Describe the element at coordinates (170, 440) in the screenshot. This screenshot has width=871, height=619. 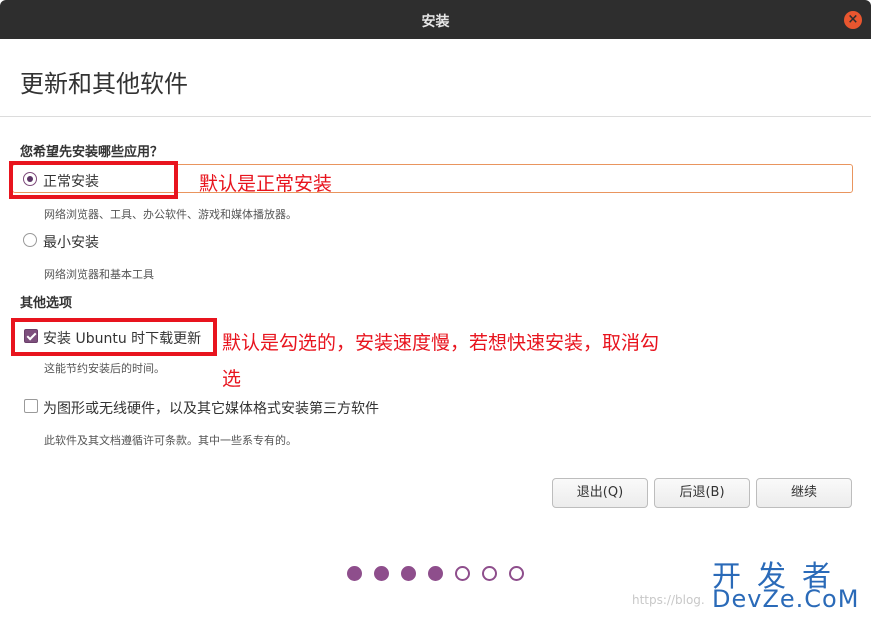
I see `third-party-description: 此软件及其文档遵循许可条款。其中一些系专有的。` at that location.